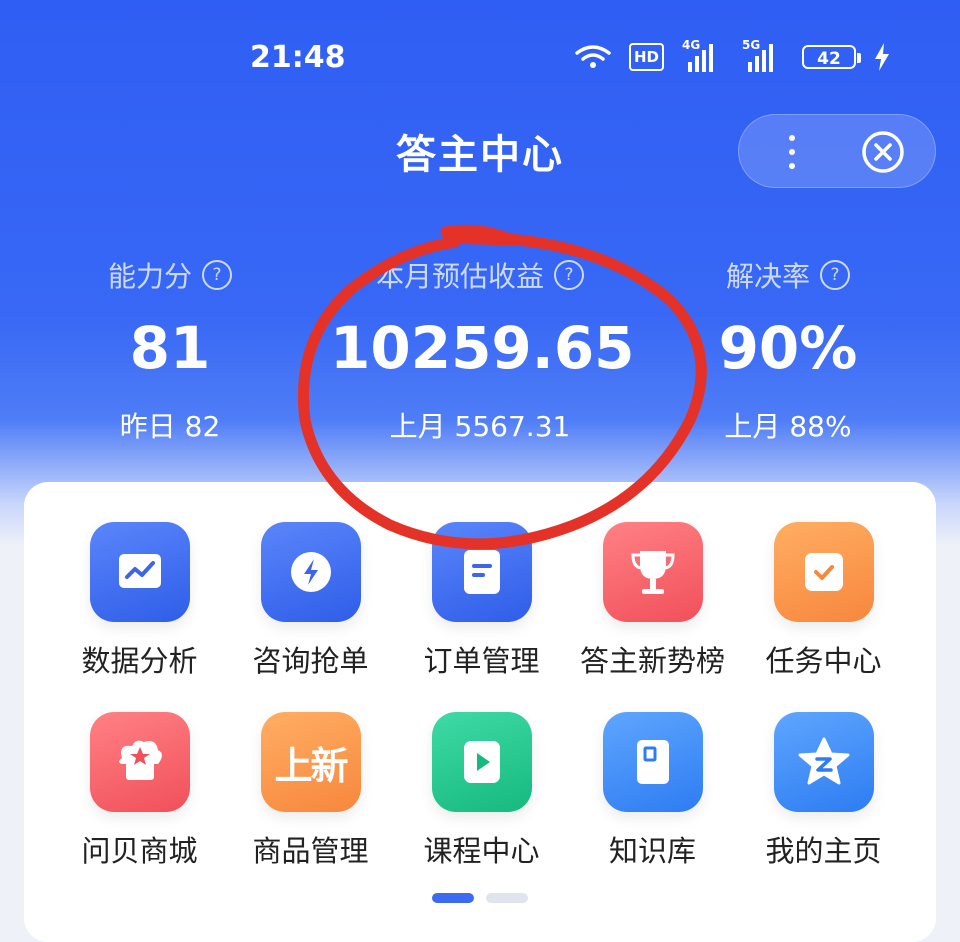 This screenshot has height=942, width=960. What do you see at coordinates (139, 762) in the screenshot?
I see `shop-star-icon` at bounding box center [139, 762].